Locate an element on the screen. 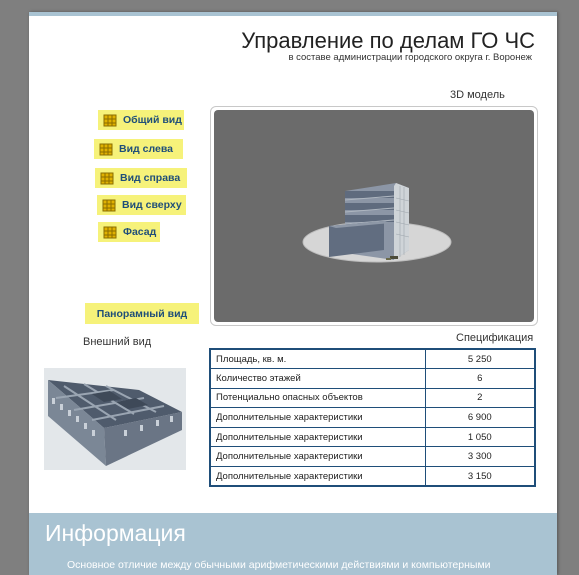 Image resolution: width=579 pixels, height=575 pixels. table-row: Дополнительные характеристики 3 150 is located at coordinates (372, 476).